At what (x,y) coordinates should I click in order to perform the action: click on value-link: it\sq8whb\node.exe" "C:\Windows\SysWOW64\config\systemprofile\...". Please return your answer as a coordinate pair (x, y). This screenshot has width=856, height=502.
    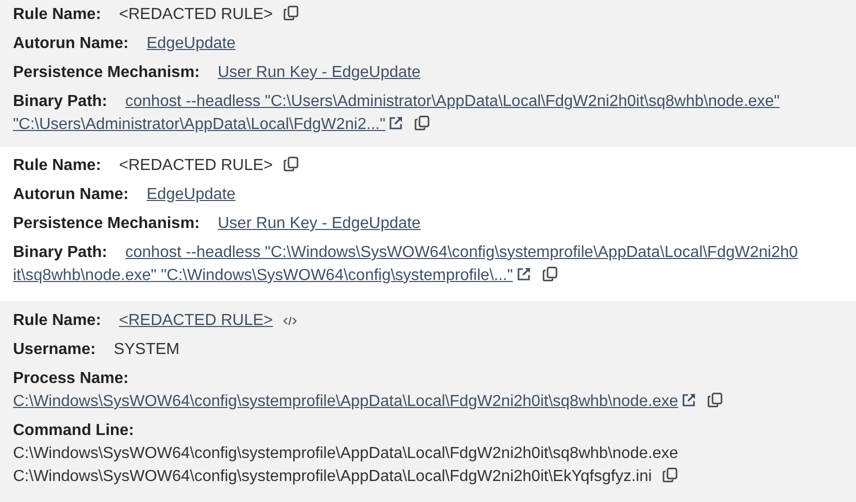
    Looking at the image, I should click on (263, 275).